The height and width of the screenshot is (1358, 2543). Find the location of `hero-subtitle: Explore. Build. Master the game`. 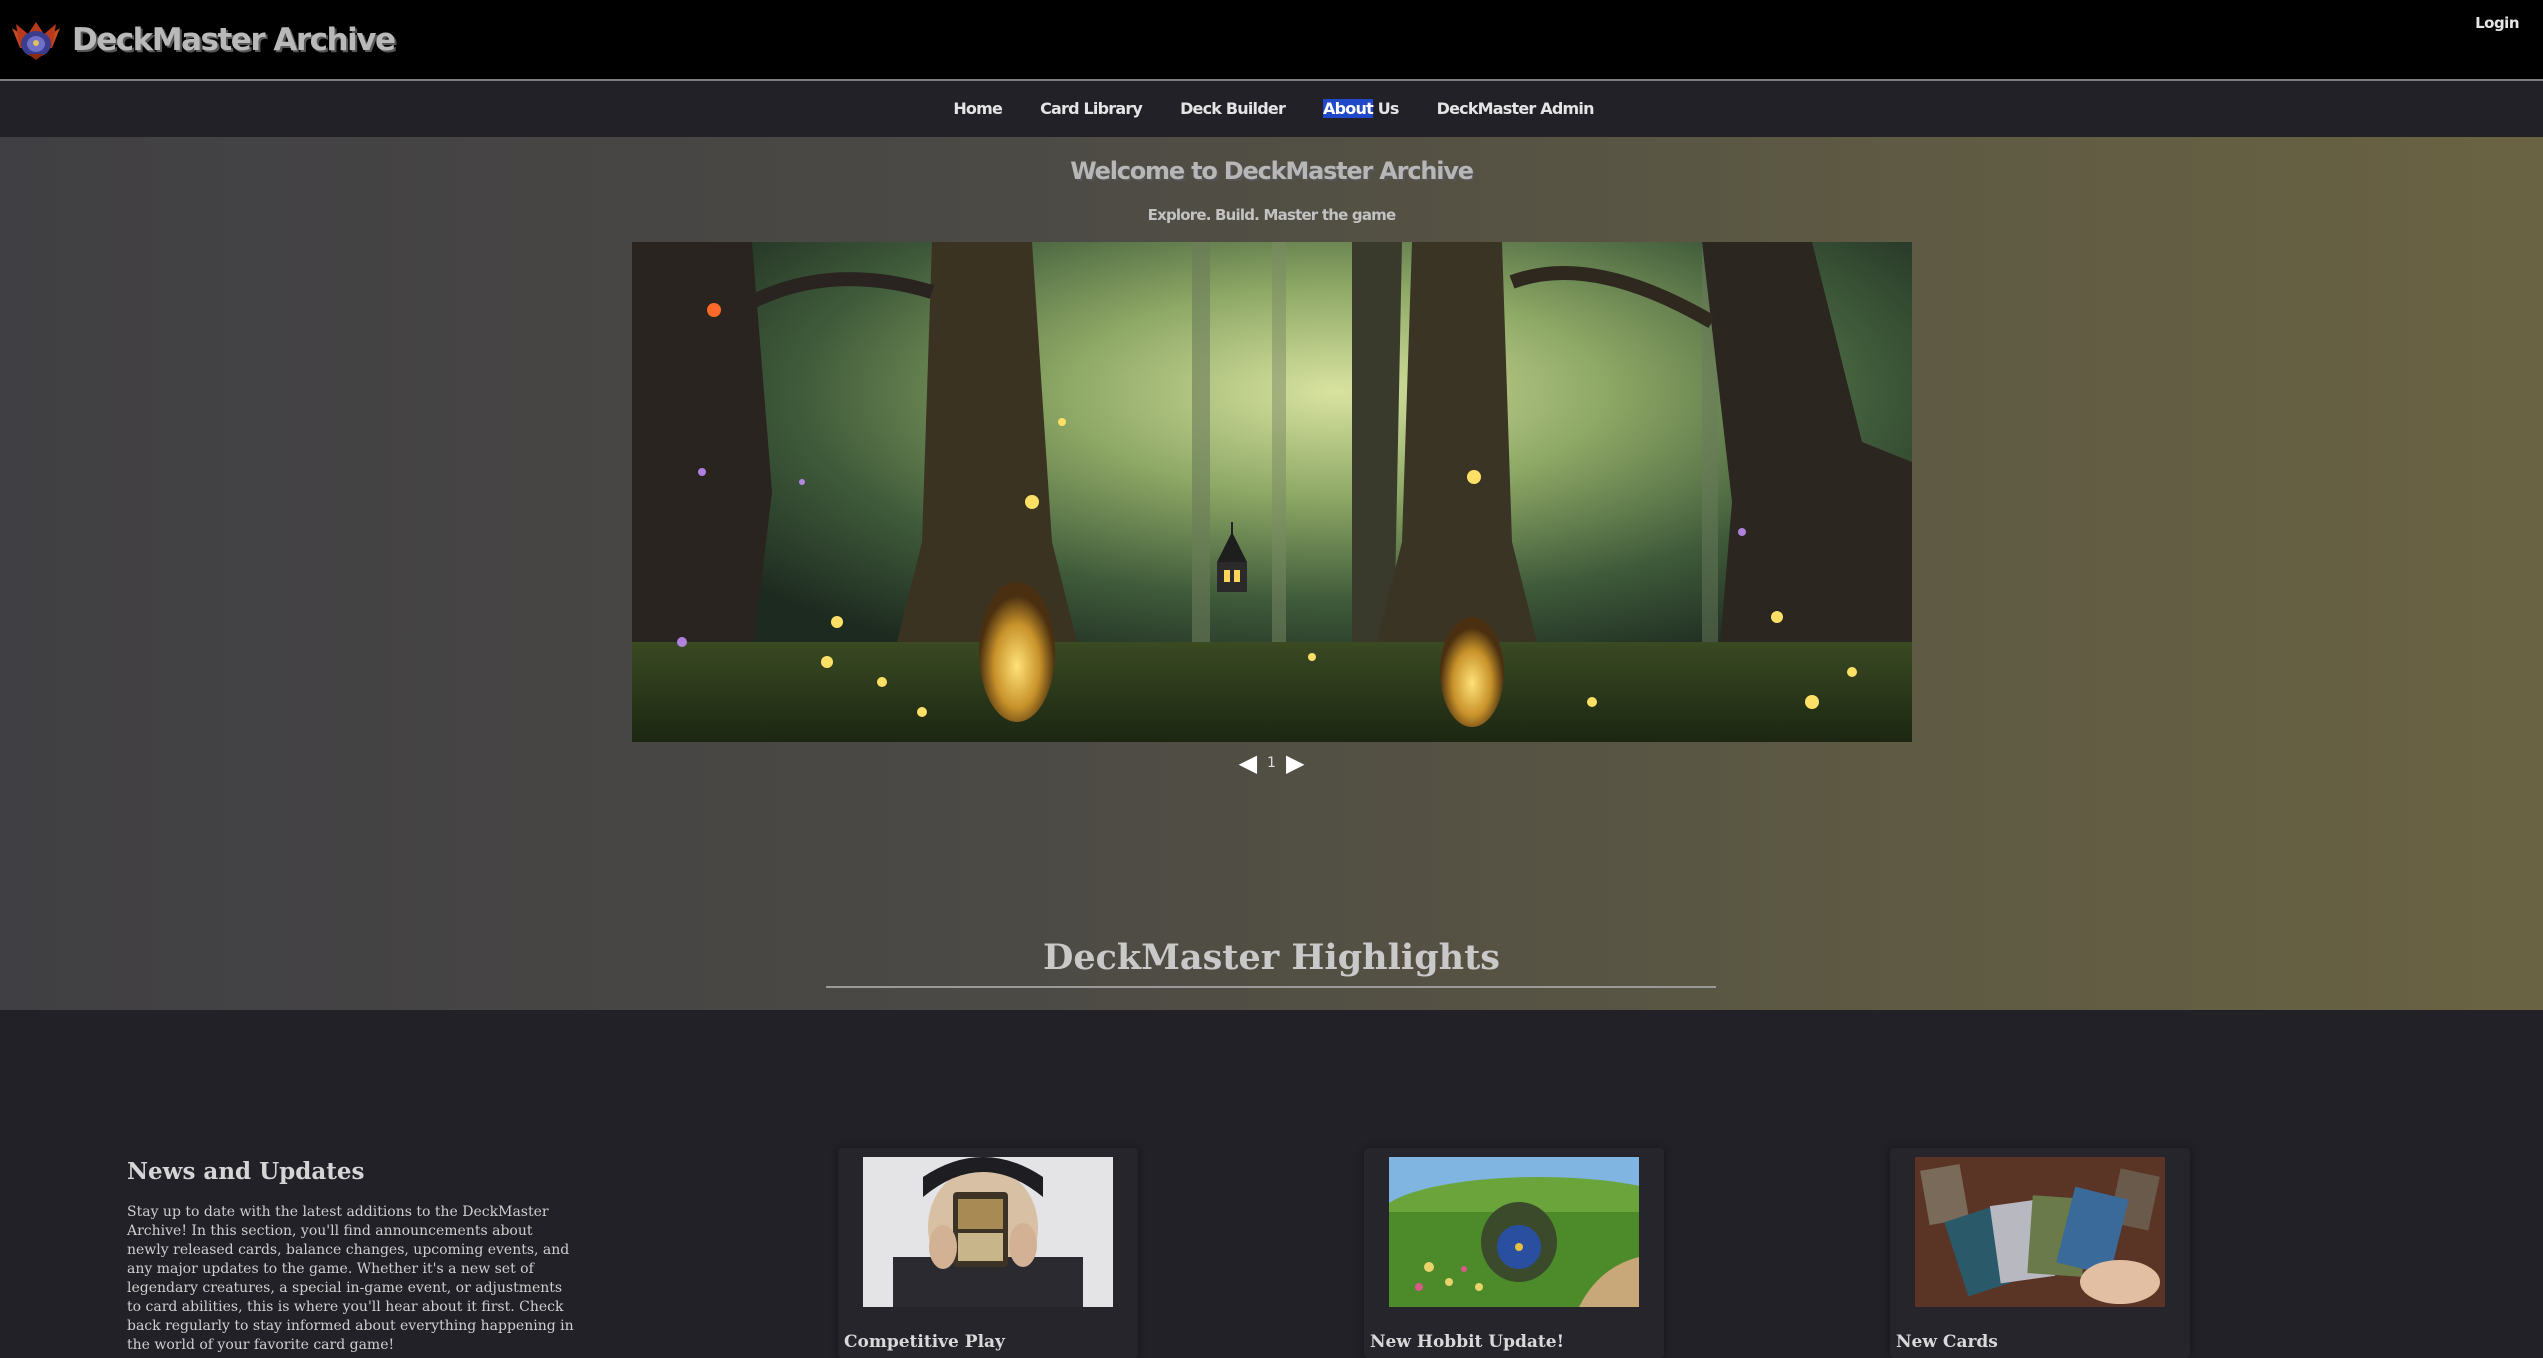

hero-subtitle: Explore. Build. Master the game is located at coordinates (1272, 215).